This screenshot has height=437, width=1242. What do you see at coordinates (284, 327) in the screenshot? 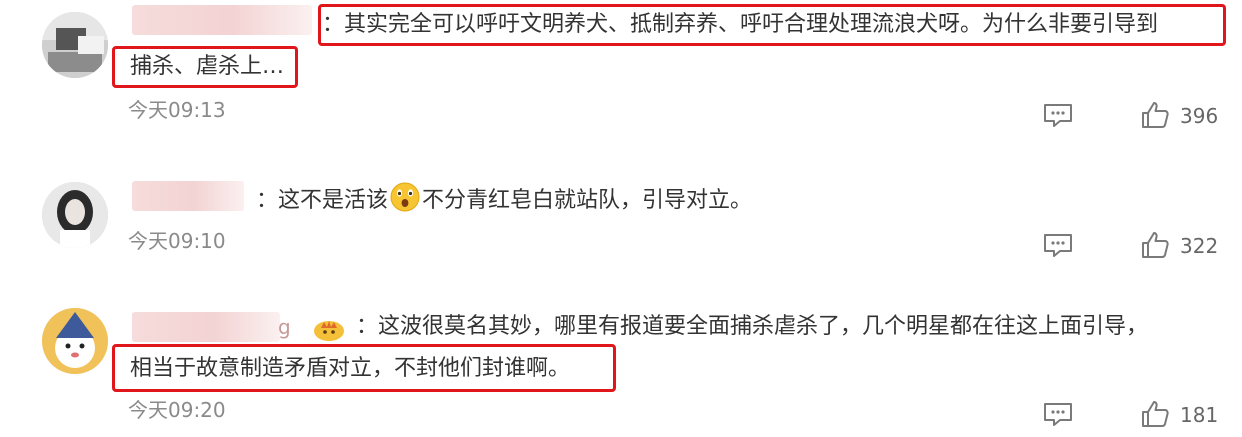
I see `username-suffix: g` at bounding box center [284, 327].